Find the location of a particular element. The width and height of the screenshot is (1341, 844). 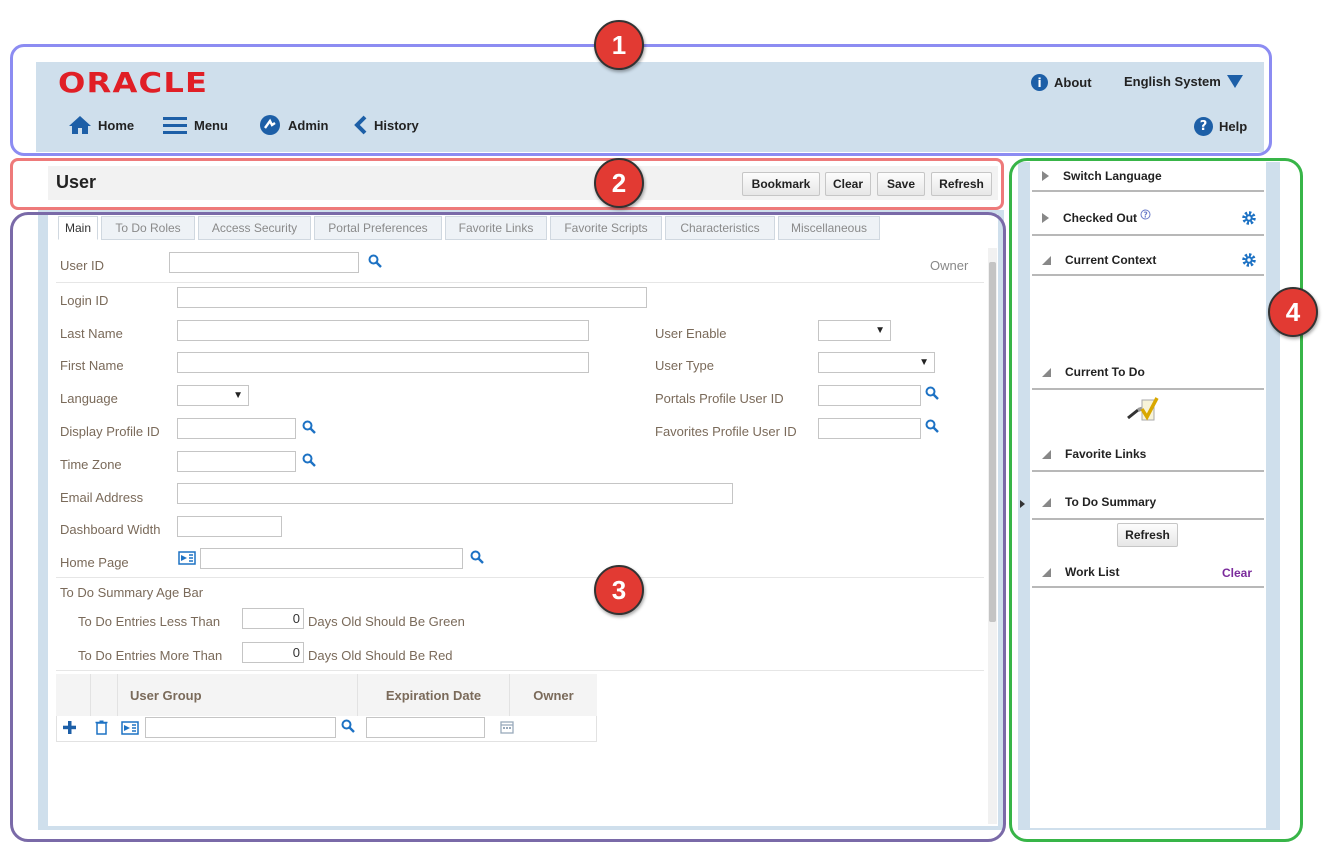

annotation-badge-3: 3 is located at coordinates (619, 590).